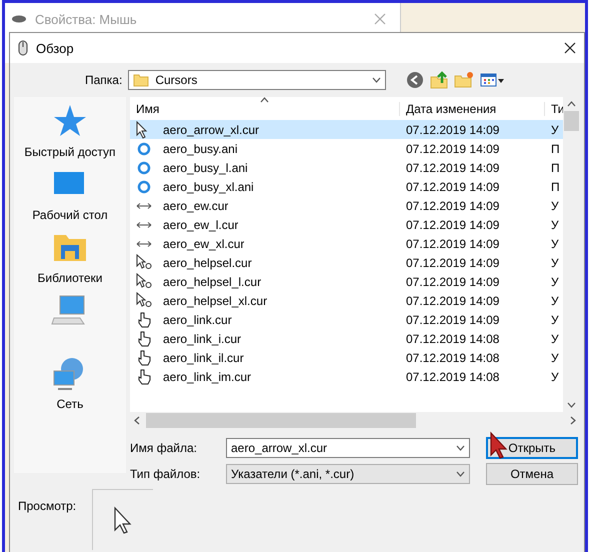  What do you see at coordinates (164, 448) in the screenshot?
I see `field-label: Имя файла:` at bounding box center [164, 448].